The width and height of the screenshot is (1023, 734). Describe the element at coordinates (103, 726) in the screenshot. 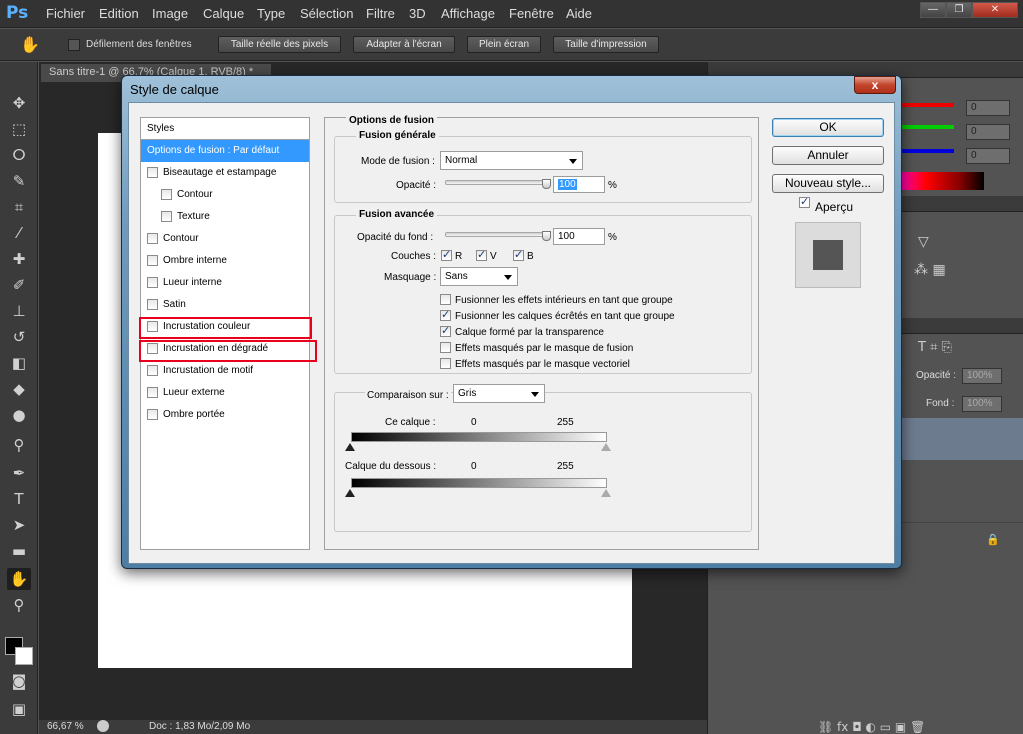

I see `status-menu-icon` at that location.